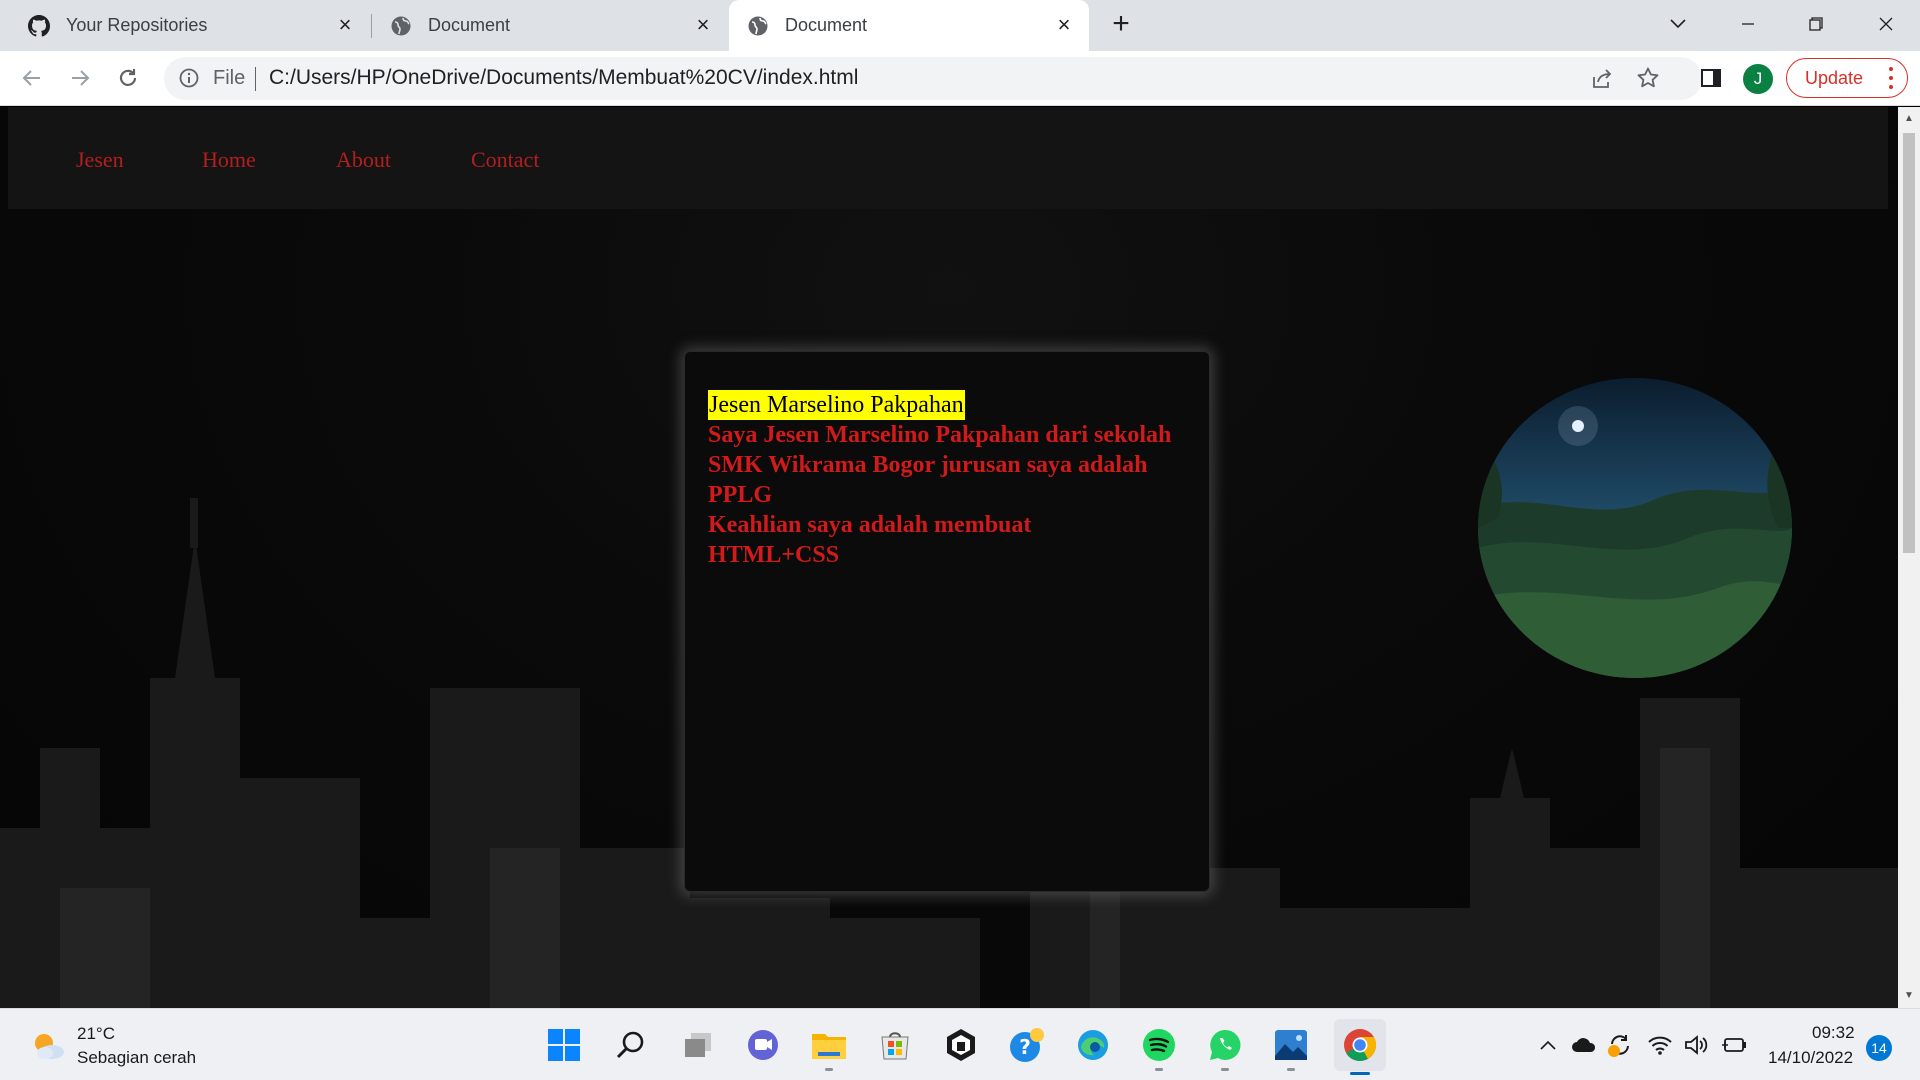  What do you see at coordinates (1584, 1045) in the screenshot?
I see `onedrive-icon` at bounding box center [1584, 1045].